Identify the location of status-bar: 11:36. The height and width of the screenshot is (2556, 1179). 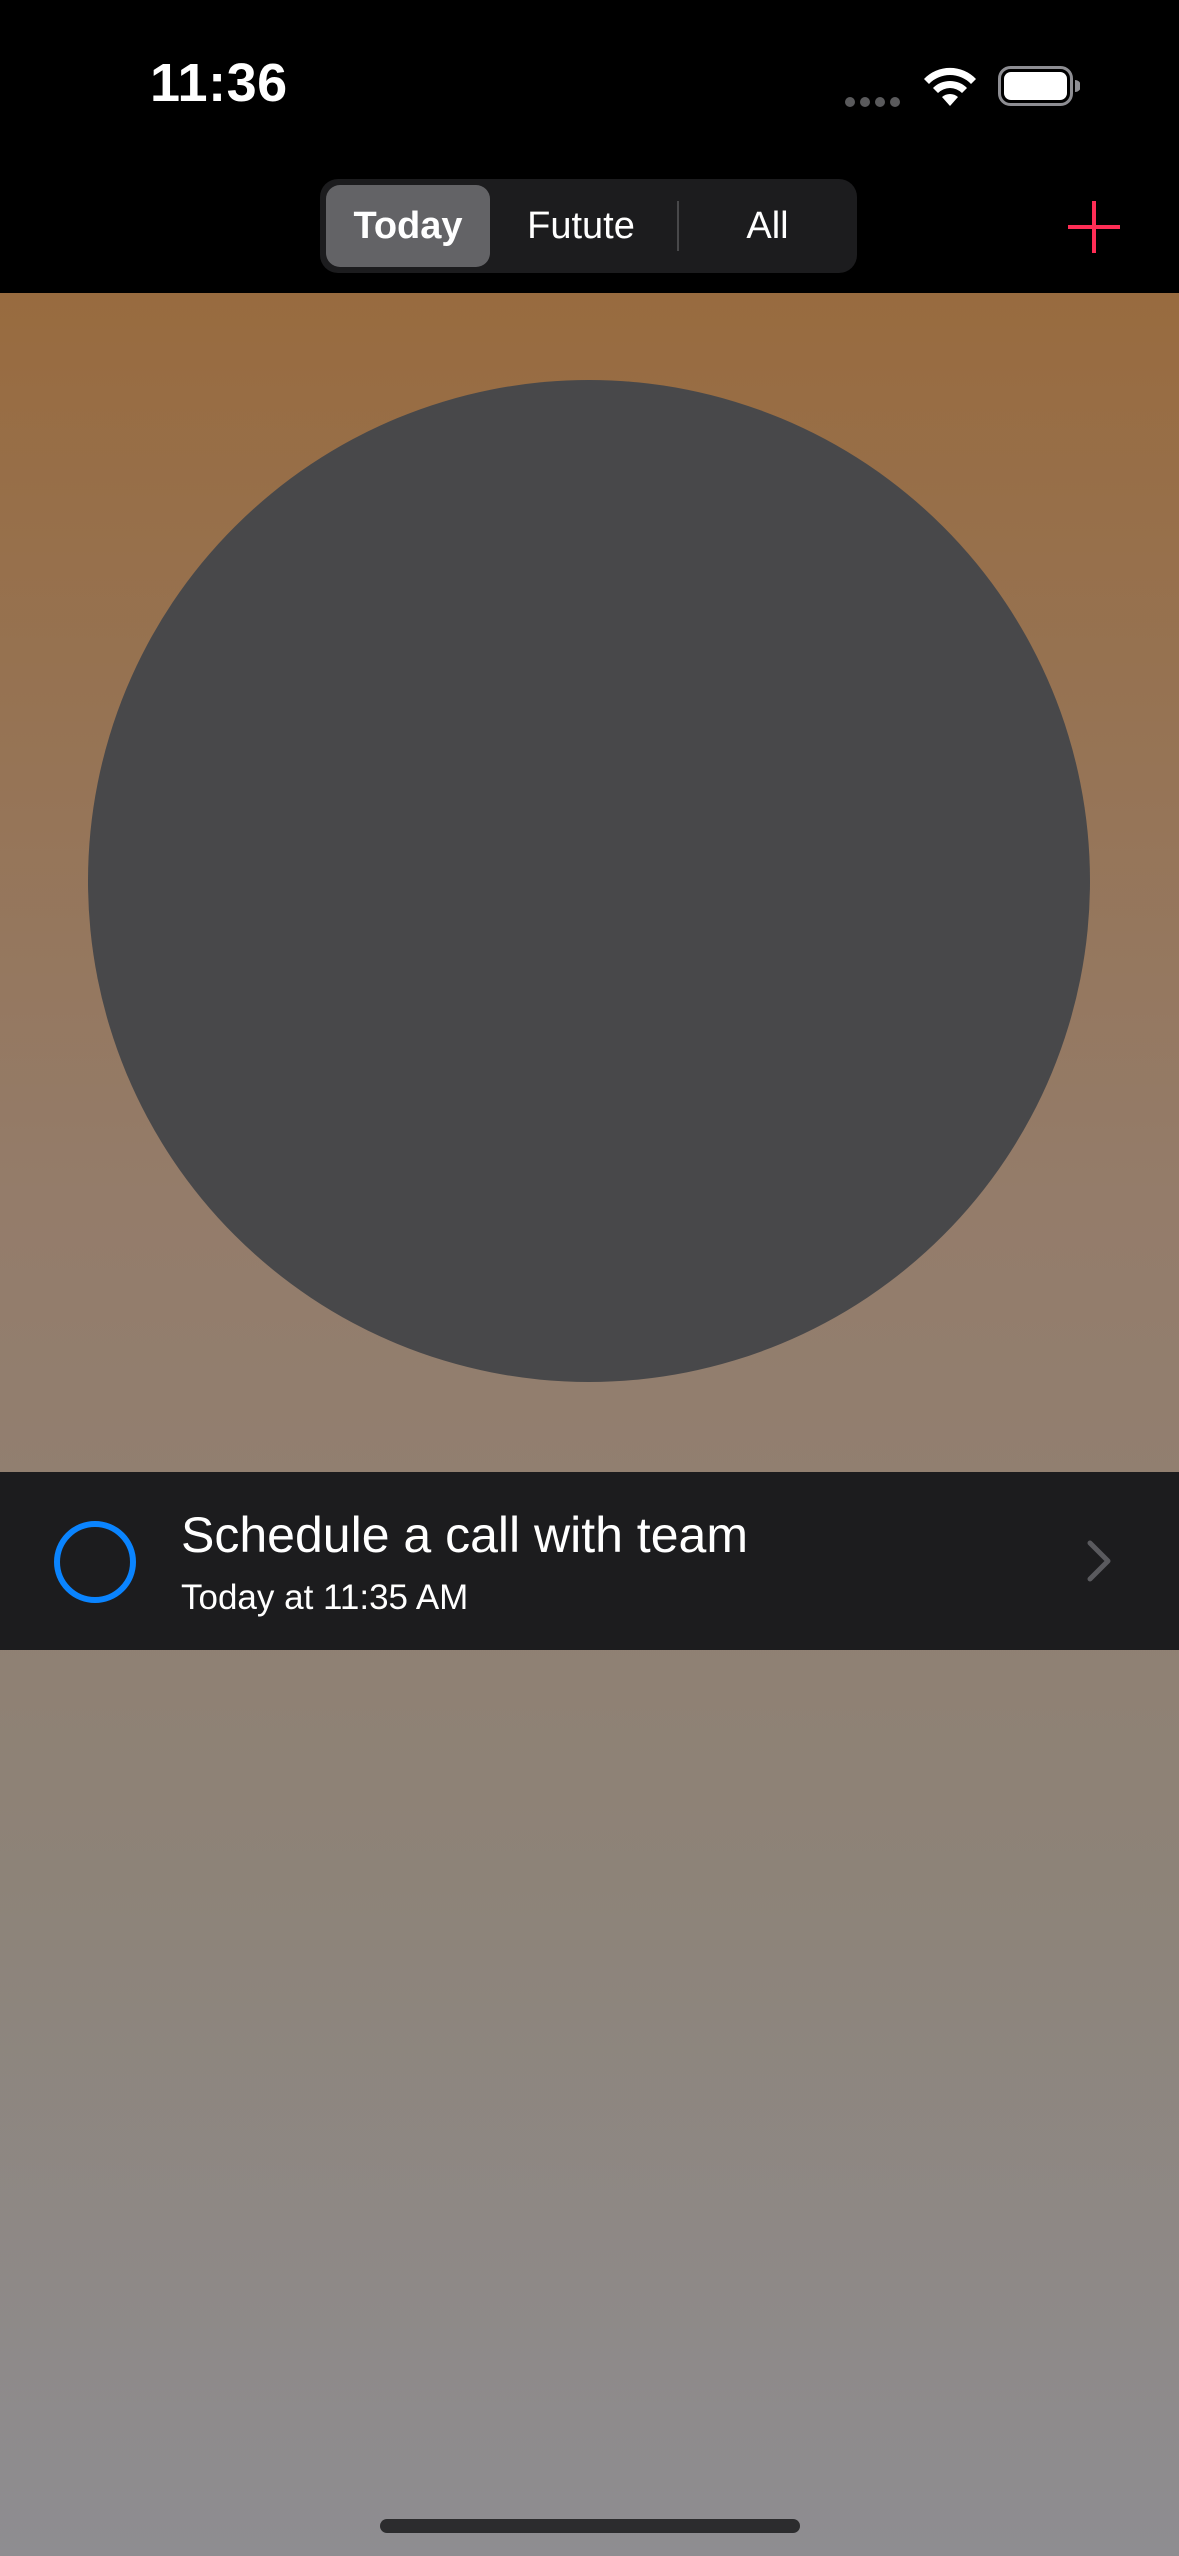
(589, 87).